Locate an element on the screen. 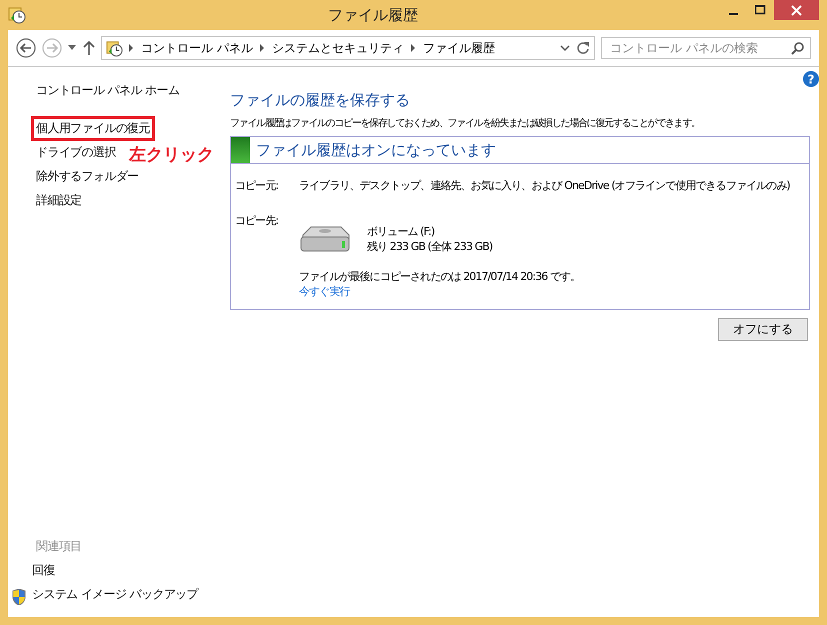 Image resolution: width=827 pixels, height=625 pixels. search-field: コントロール パネルの検索 is located at coordinates (706, 48).